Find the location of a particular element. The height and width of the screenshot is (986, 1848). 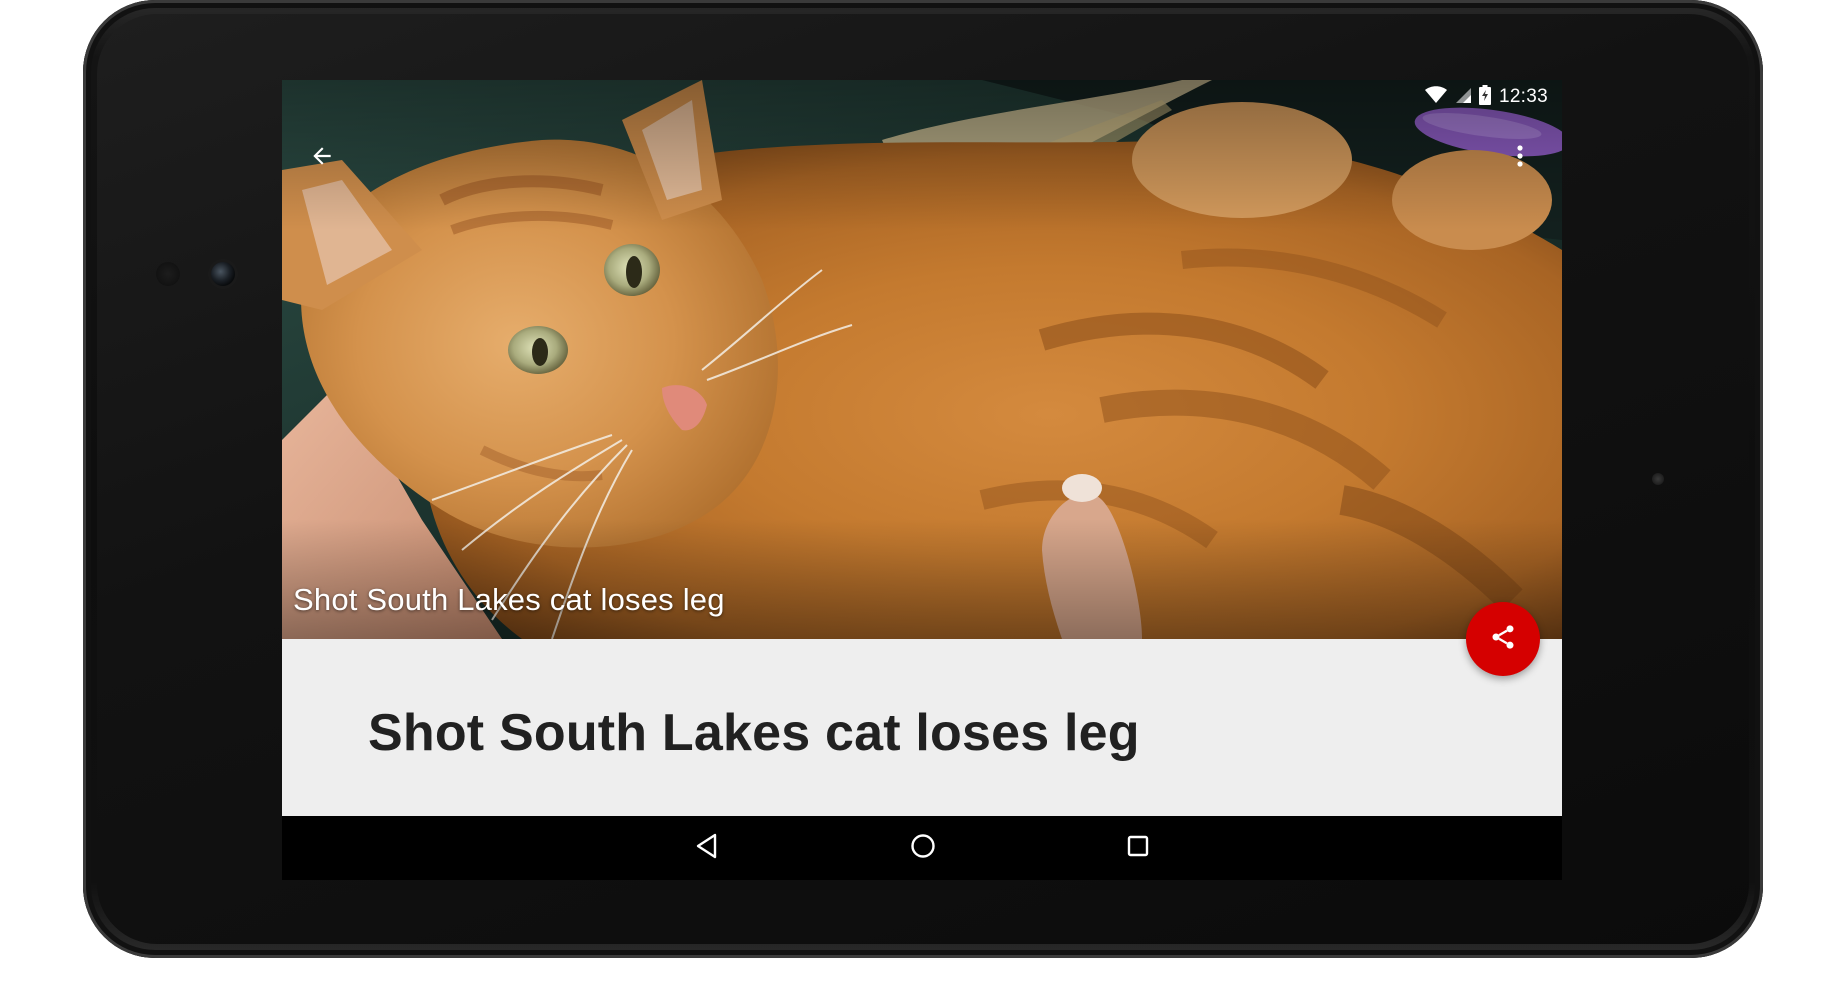

more-vert-icon is located at coordinates (1520, 158).